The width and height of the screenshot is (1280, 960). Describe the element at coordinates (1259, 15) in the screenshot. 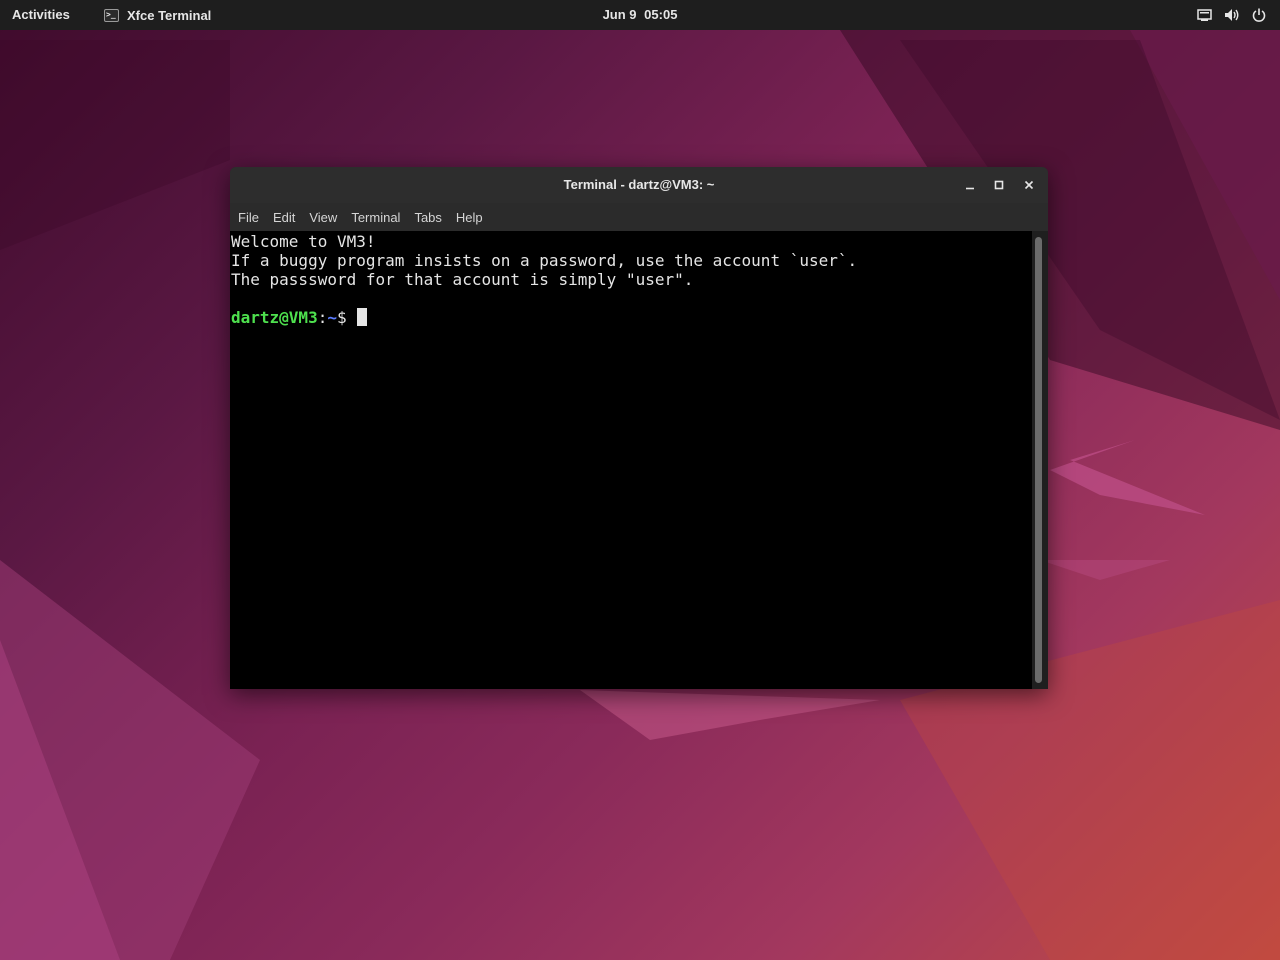

I see `power-icon` at that location.